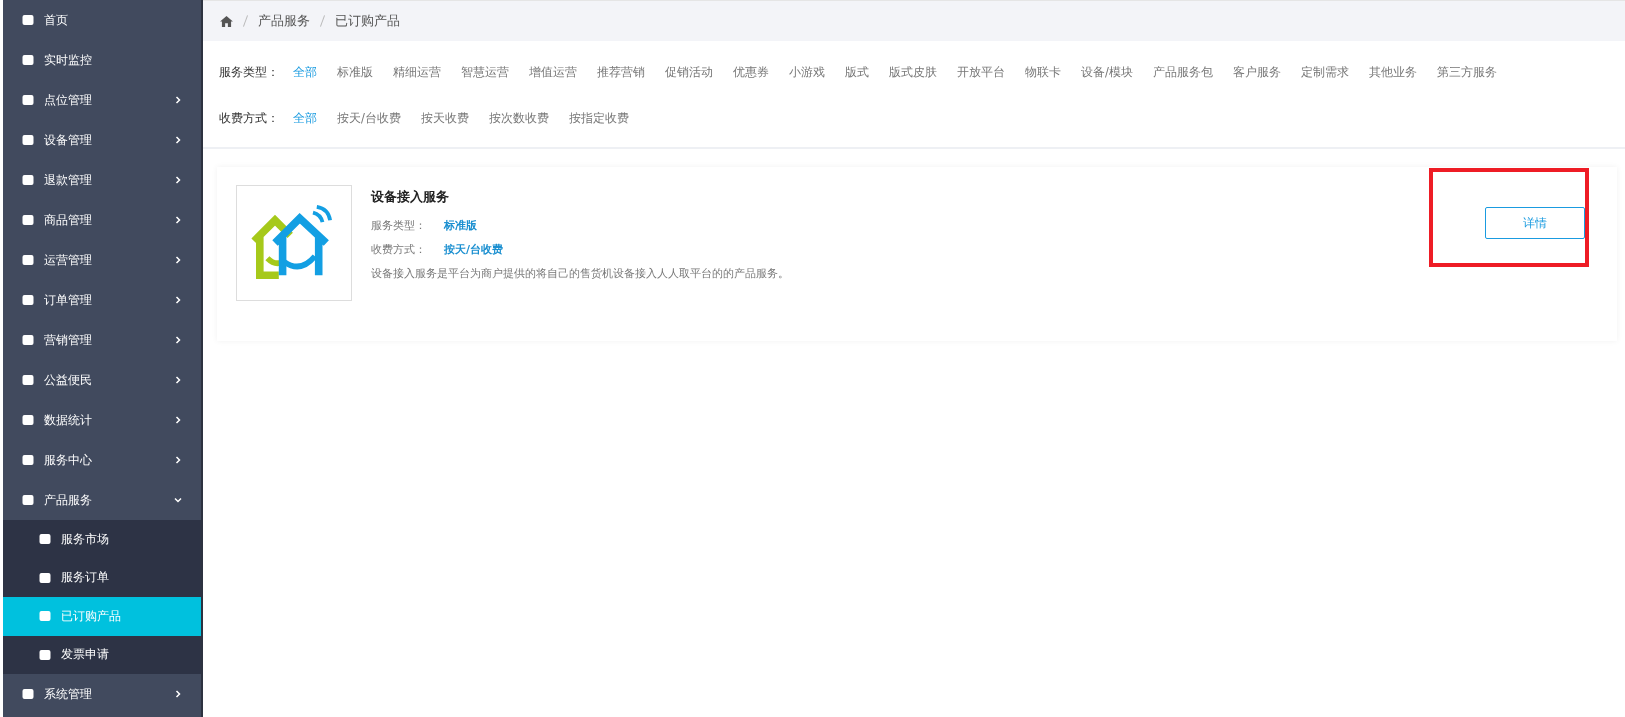 This screenshot has width=1625, height=717. What do you see at coordinates (102, 300) in the screenshot?
I see `sidebar-item: 订单管理` at bounding box center [102, 300].